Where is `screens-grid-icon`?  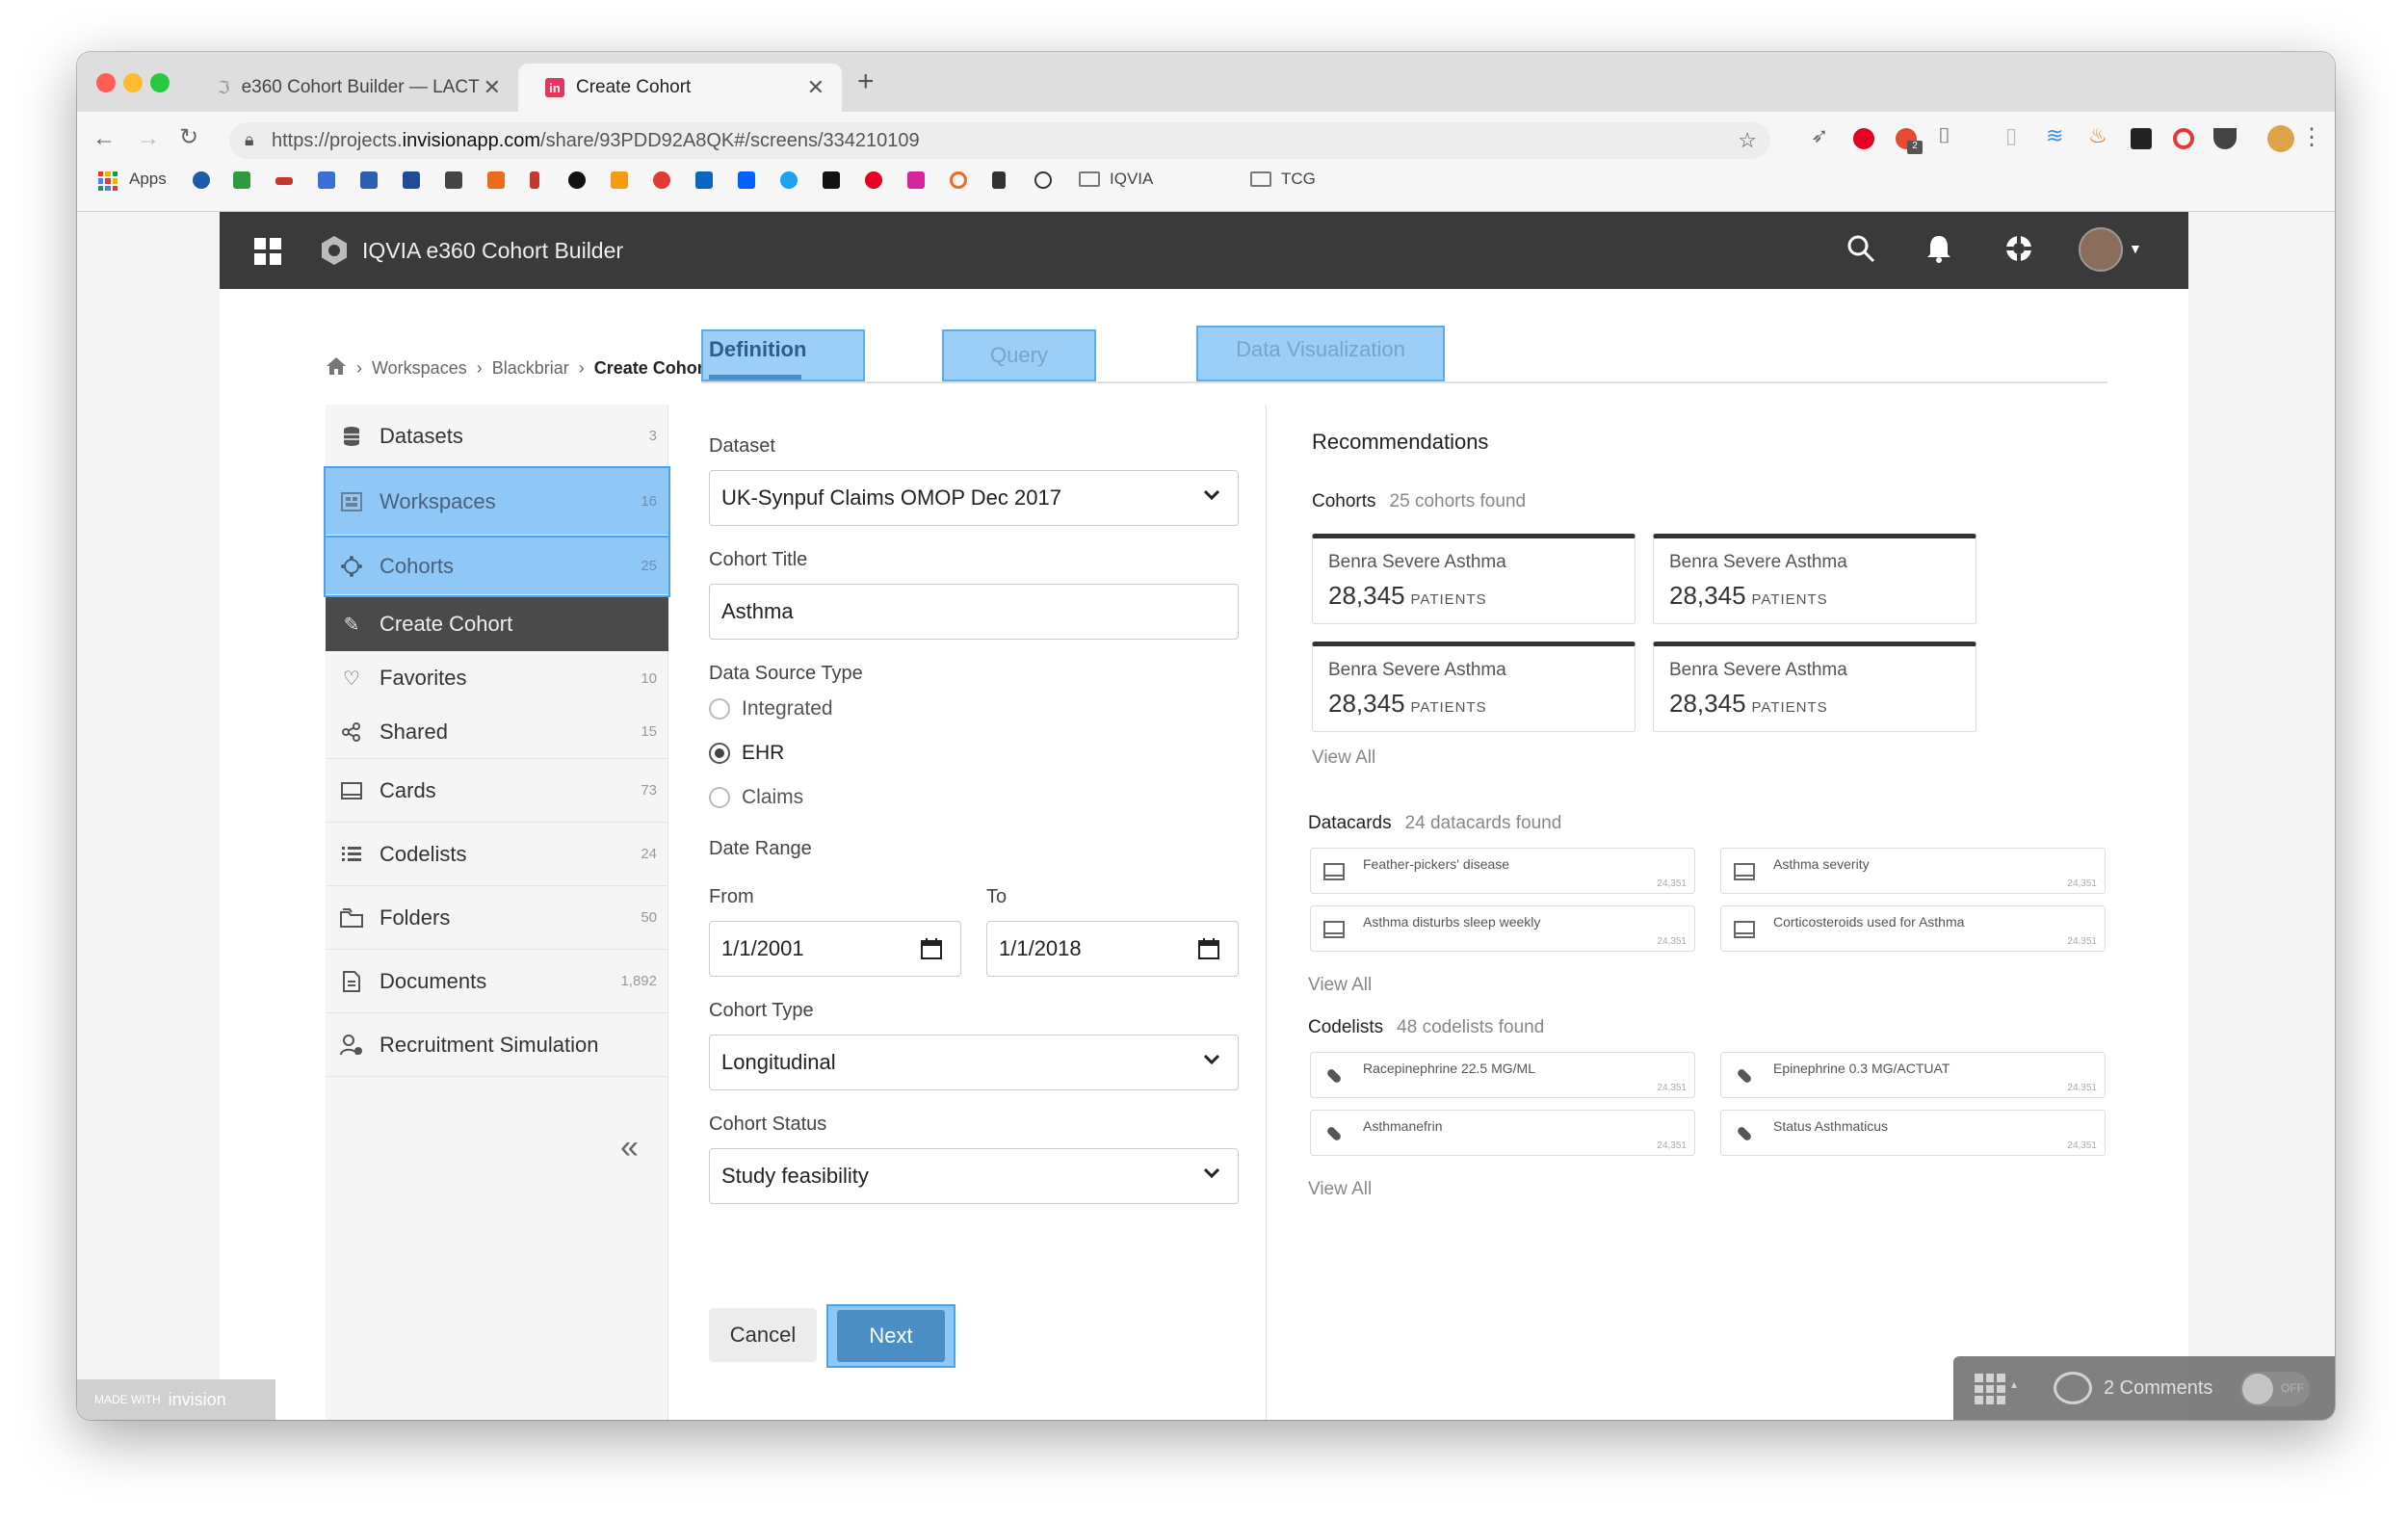
screens-grid-icon is located at coordinates (1990, 1389).